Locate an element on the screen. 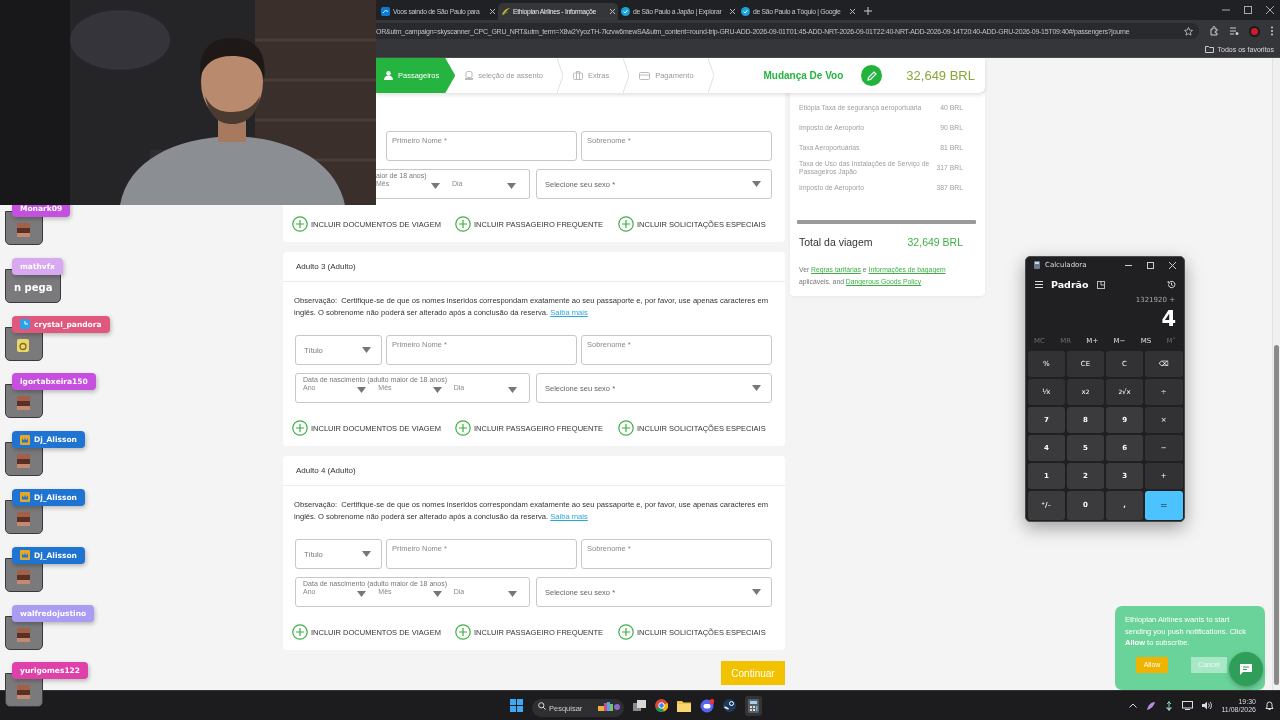  pencil-icon is located at coordinates (871, 75).